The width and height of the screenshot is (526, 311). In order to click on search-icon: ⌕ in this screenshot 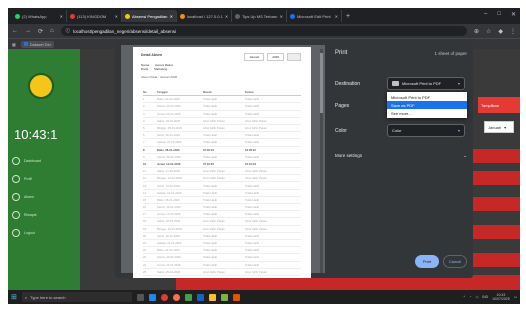, I will do `click(26, 297)`.